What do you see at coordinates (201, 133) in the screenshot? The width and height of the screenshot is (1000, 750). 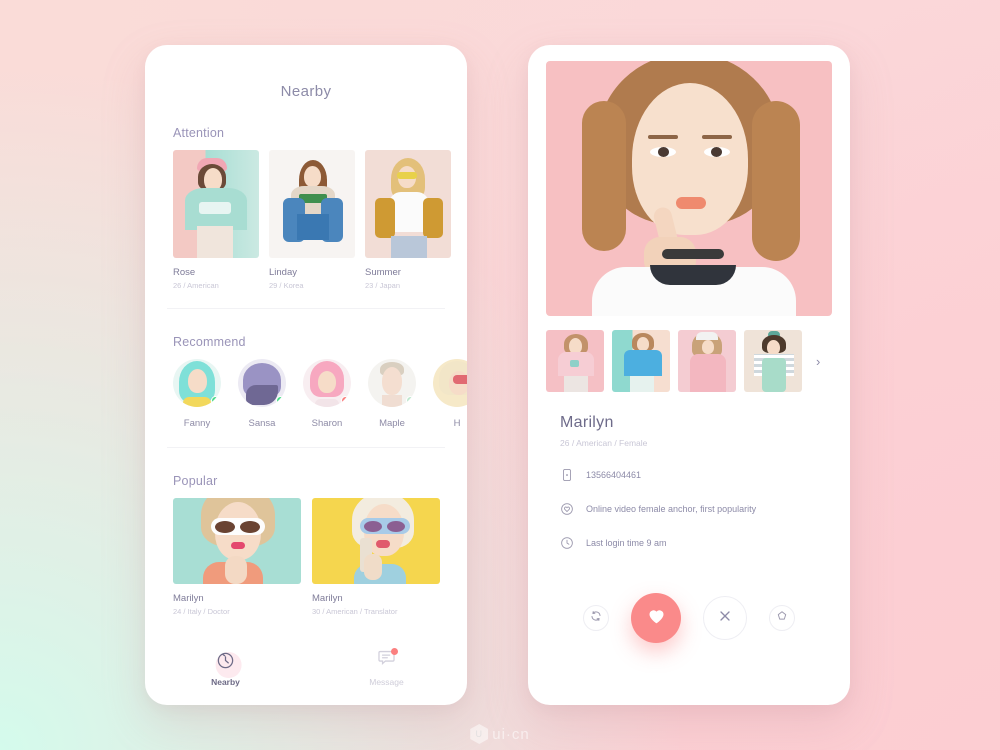 I see `section-heading-attention: Attention` at bounding box center [201, 133].